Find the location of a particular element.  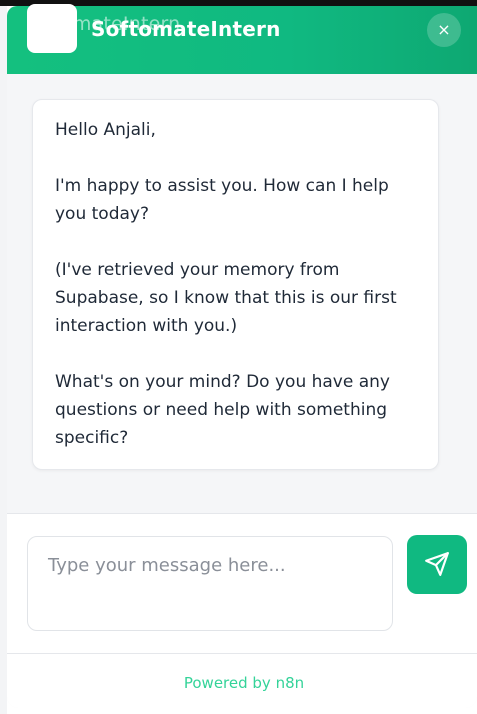

close-icon: × is located at coordinates (444, 29).